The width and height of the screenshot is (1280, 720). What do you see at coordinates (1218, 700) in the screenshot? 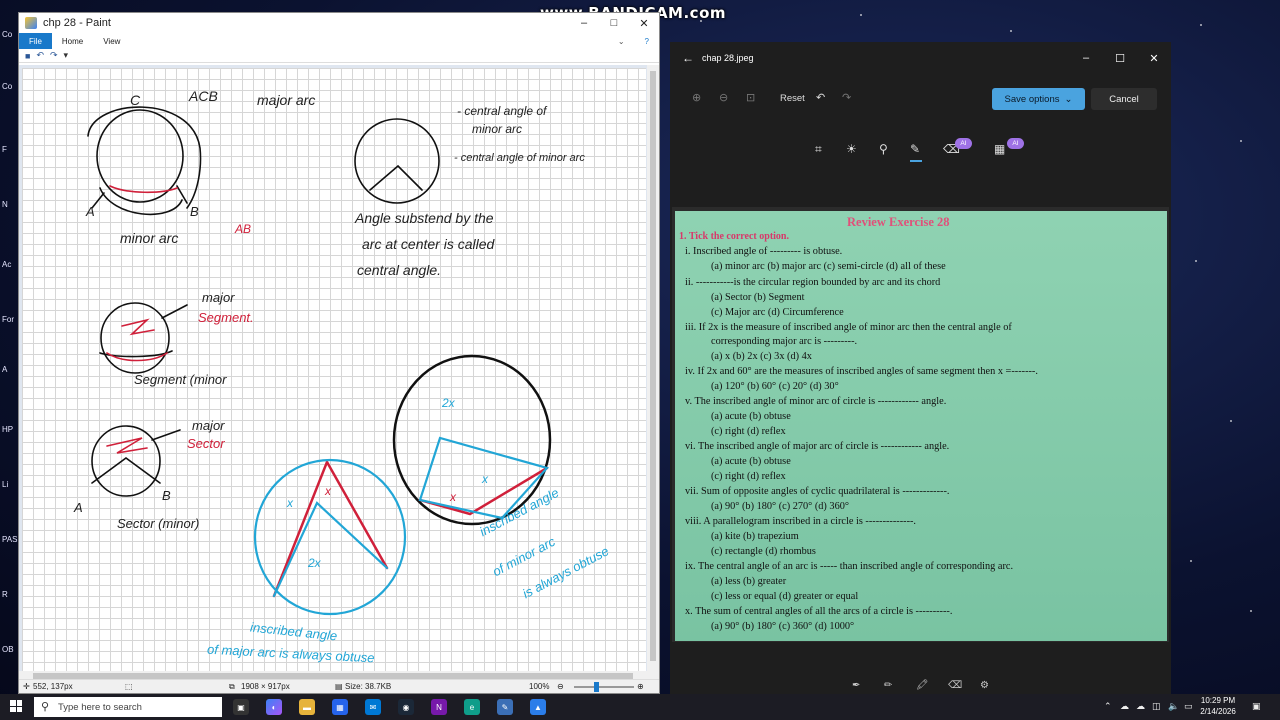
I see `clock-time: 10:29 PM` at bounding box center [1218, 700].